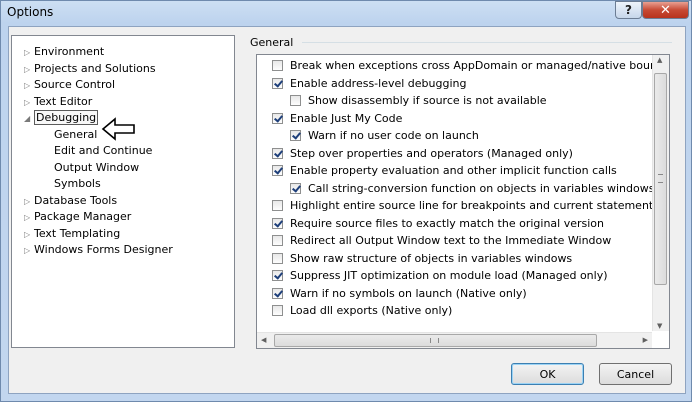 This screenshot has height=402, width=692. I want to click on tree-item-package-manager: ▷ Package Manager, so click(77, 217).